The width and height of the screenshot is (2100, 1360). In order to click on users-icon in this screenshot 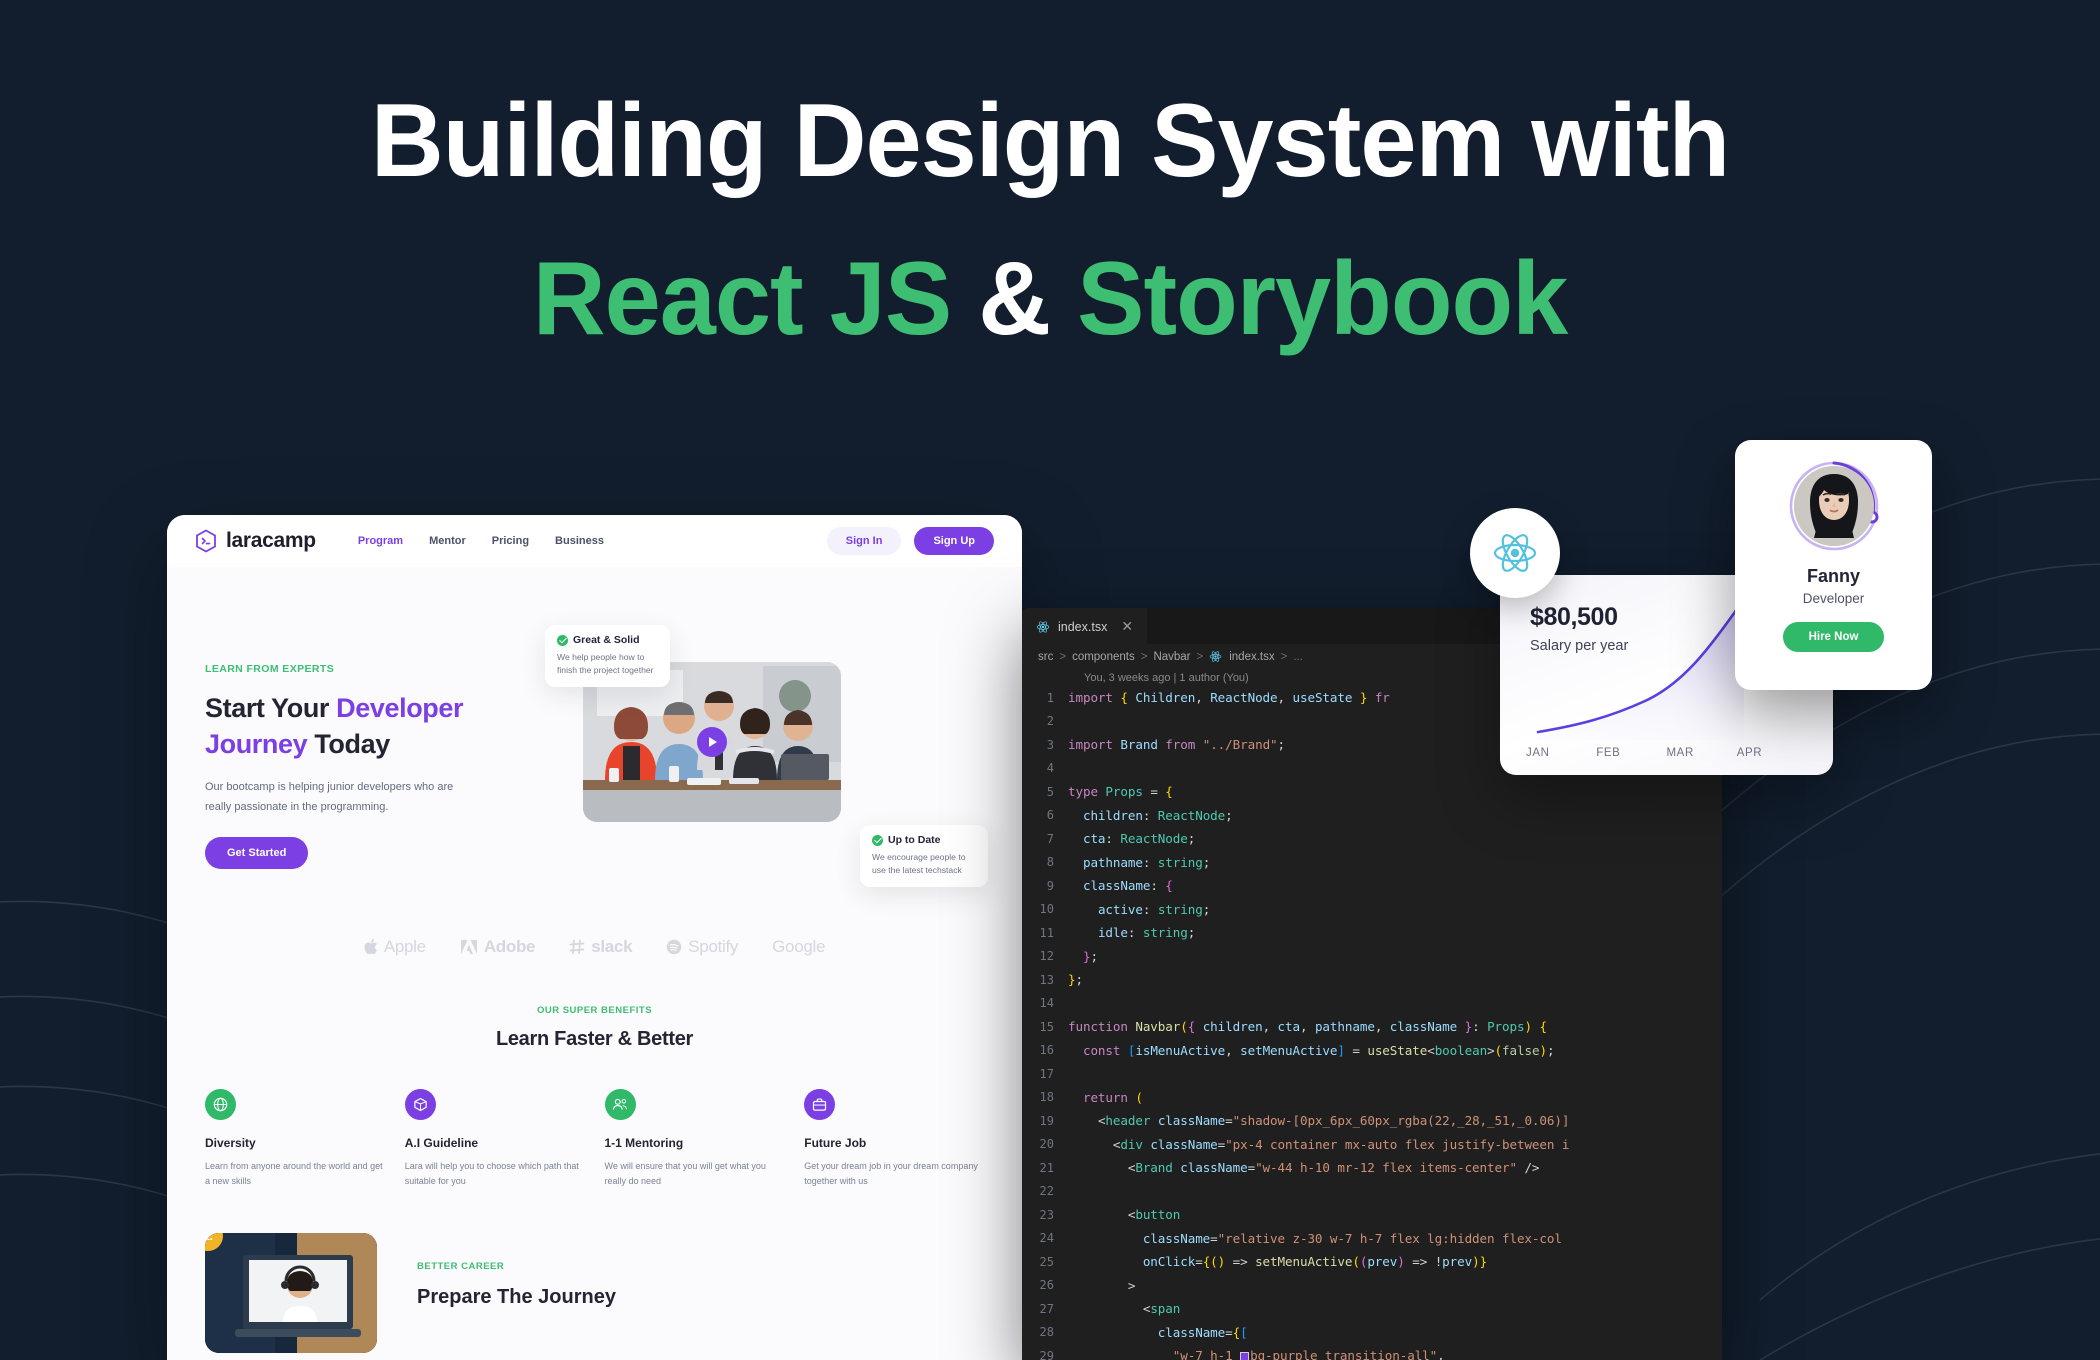, I will do `click(620, 1104)`.